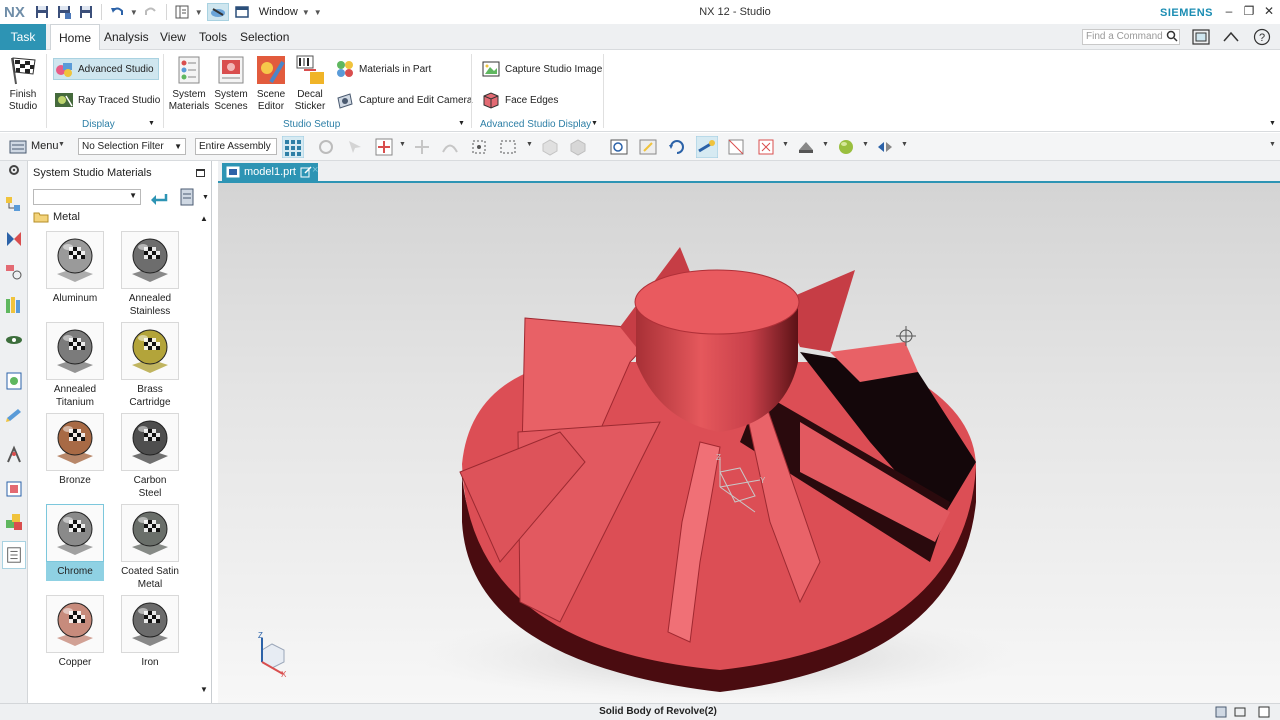 This screenshot has width=1280, height=720. What do you see at coordinates (1272, 144) in the screenshot?
I see `toolbar-options-icon: ▼` at bounding box center [1272, 144].